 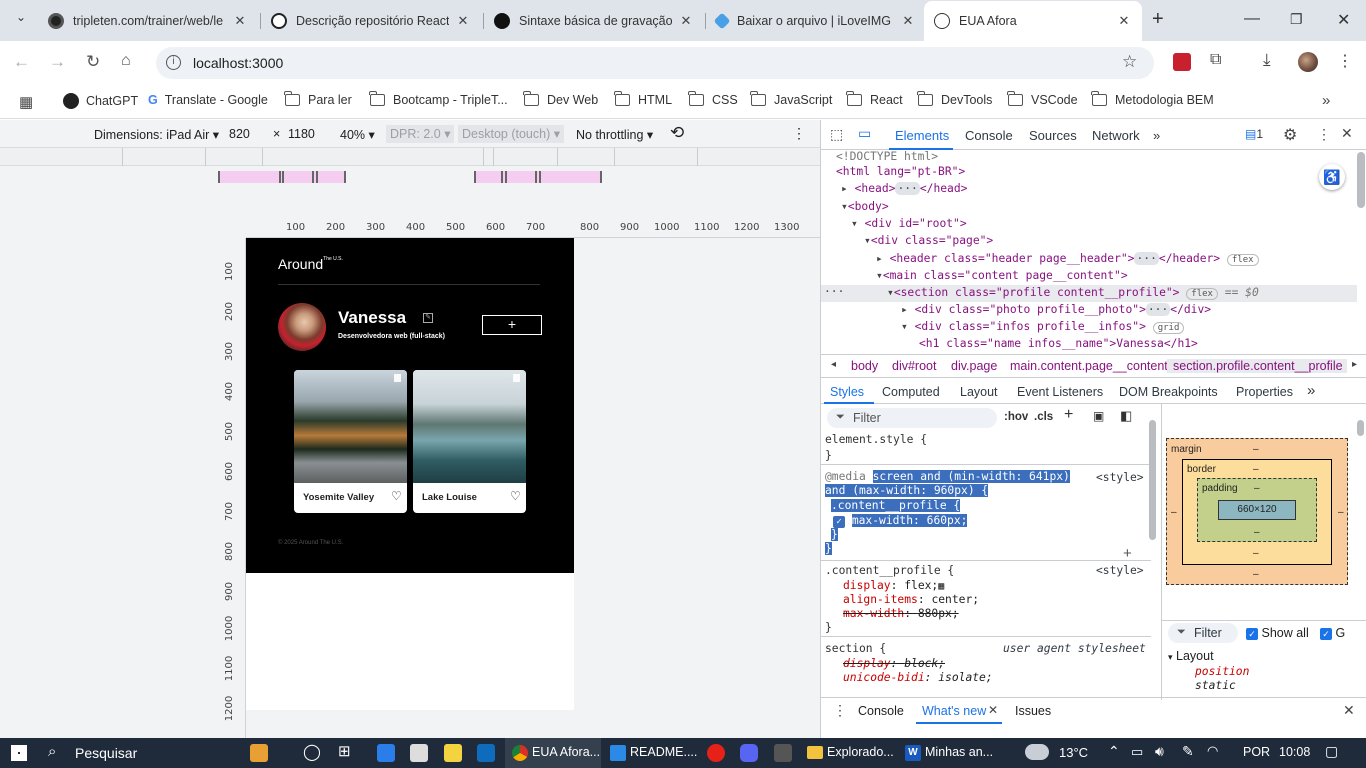 What do you see at coordinates (1332, 633) in the screenshot?
I see `group-checkbox: ✓ G` at bounding box center [1332, 633].